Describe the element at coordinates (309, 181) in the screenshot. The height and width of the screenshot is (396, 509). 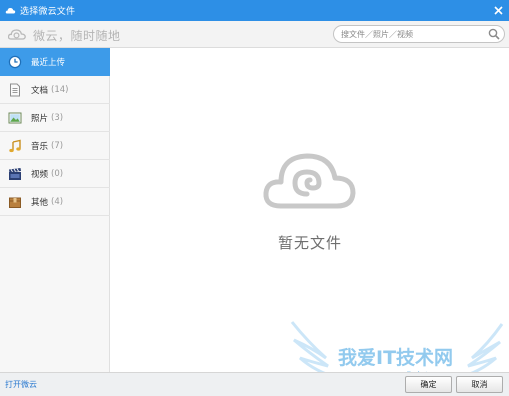
I see `empty-cloud-icon` at that location.